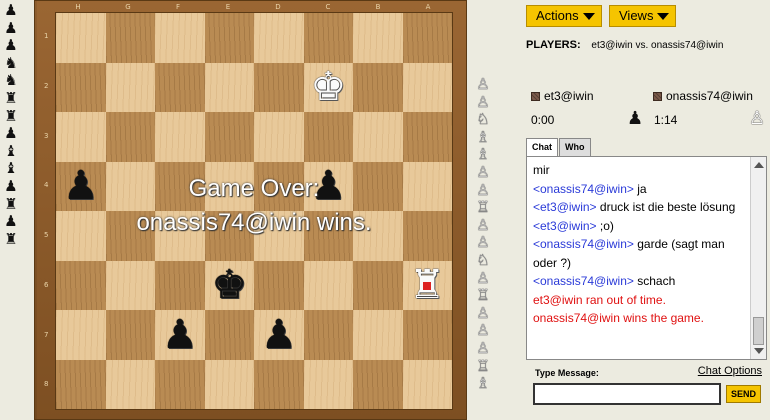  What do you see at coordinates (759, 351) in the screenshot?
I see `scroll-down-icon` at bounding box center [759, 351].